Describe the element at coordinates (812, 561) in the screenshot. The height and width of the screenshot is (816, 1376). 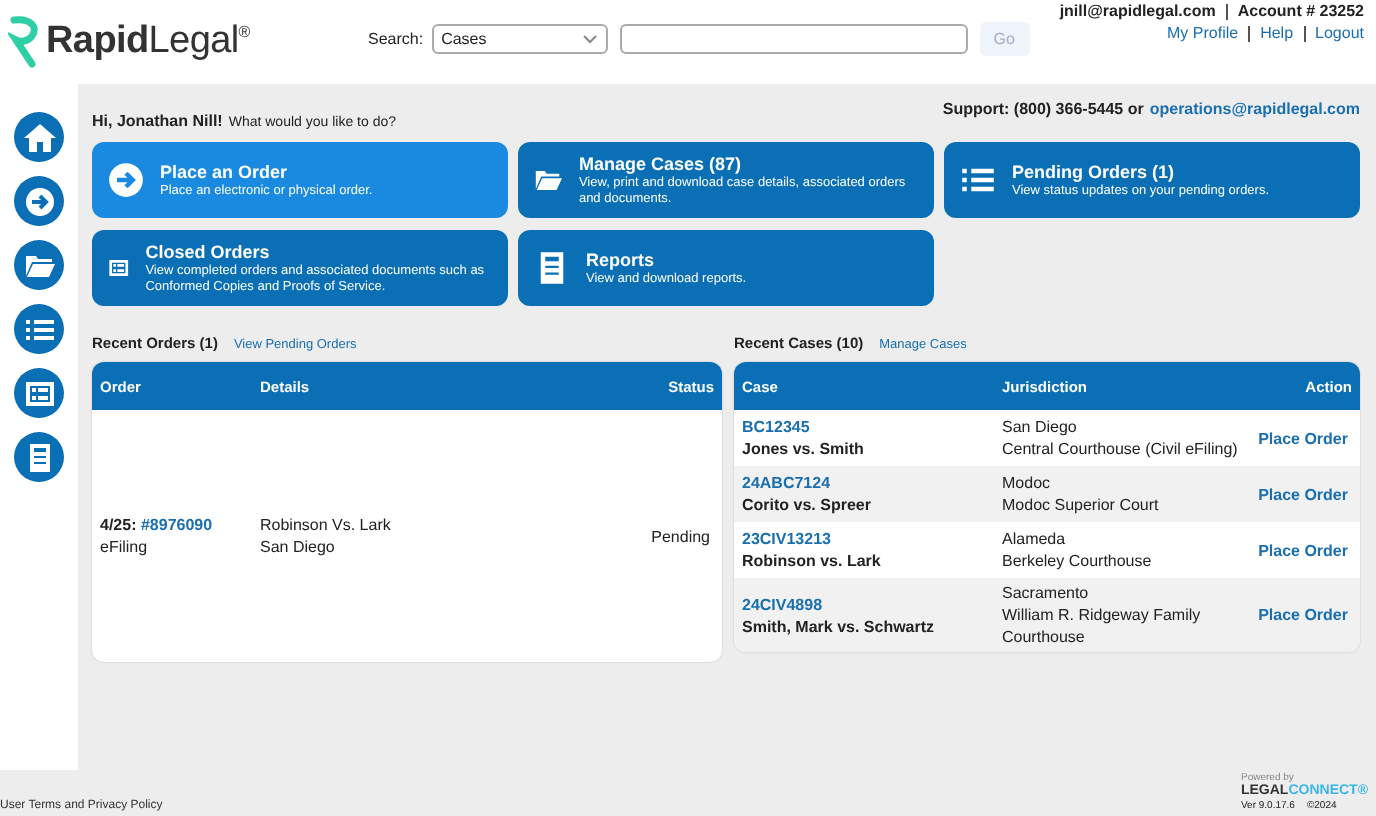
I see `case-name: Robinson vs. Lark` at that location.